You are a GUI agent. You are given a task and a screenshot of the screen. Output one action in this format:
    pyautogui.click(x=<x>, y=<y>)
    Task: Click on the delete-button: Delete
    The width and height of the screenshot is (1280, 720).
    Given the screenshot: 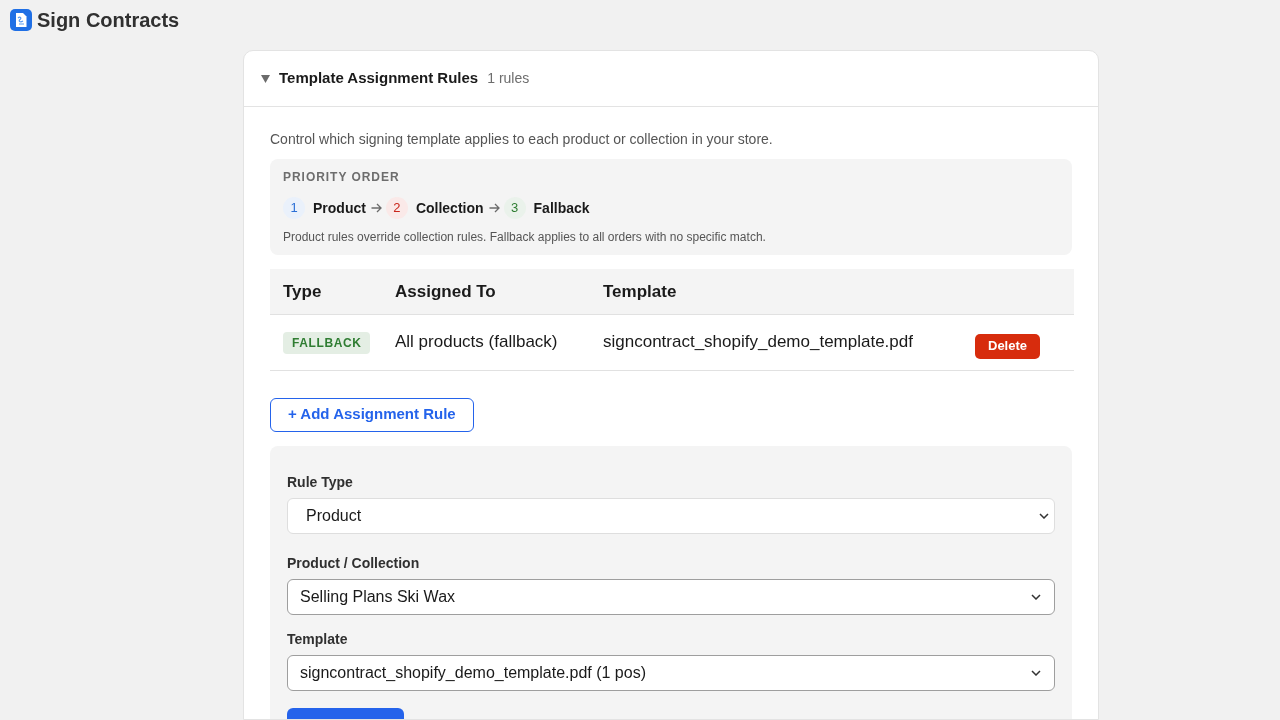 What is the action you would take?
    pyautogui.click(x=1008, y=346)
    